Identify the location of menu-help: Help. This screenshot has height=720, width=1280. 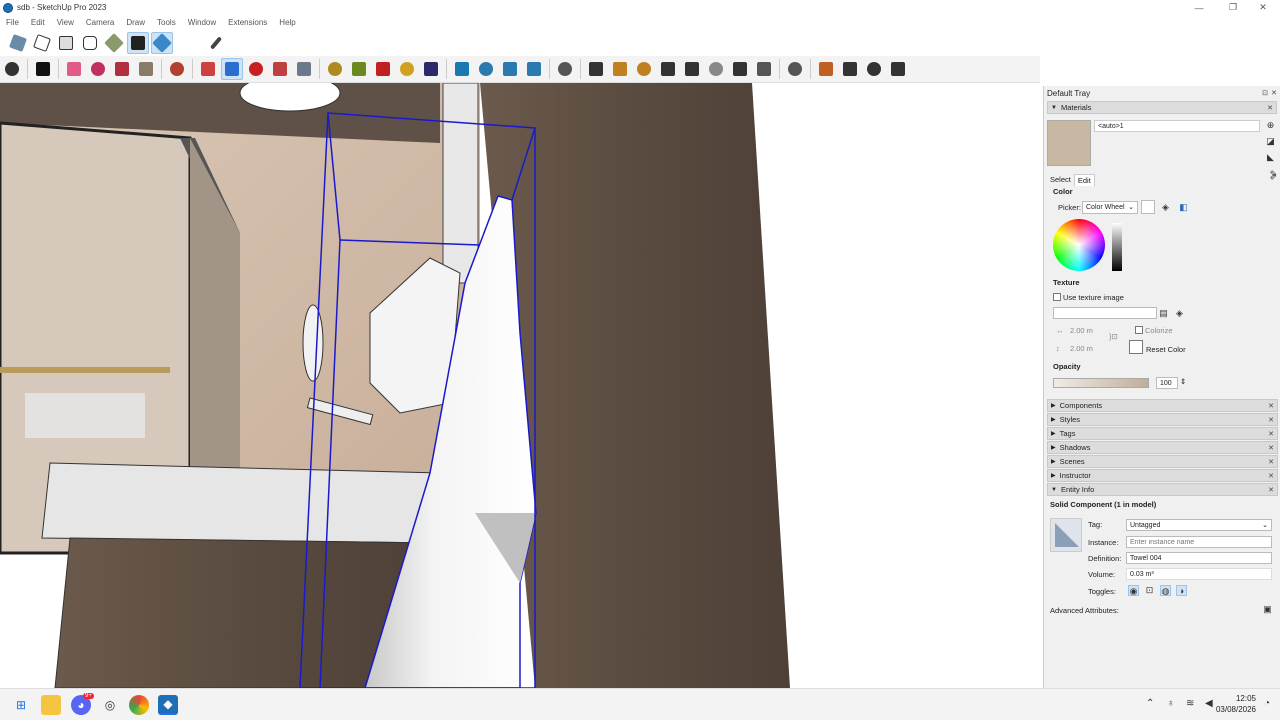
(287, 22).